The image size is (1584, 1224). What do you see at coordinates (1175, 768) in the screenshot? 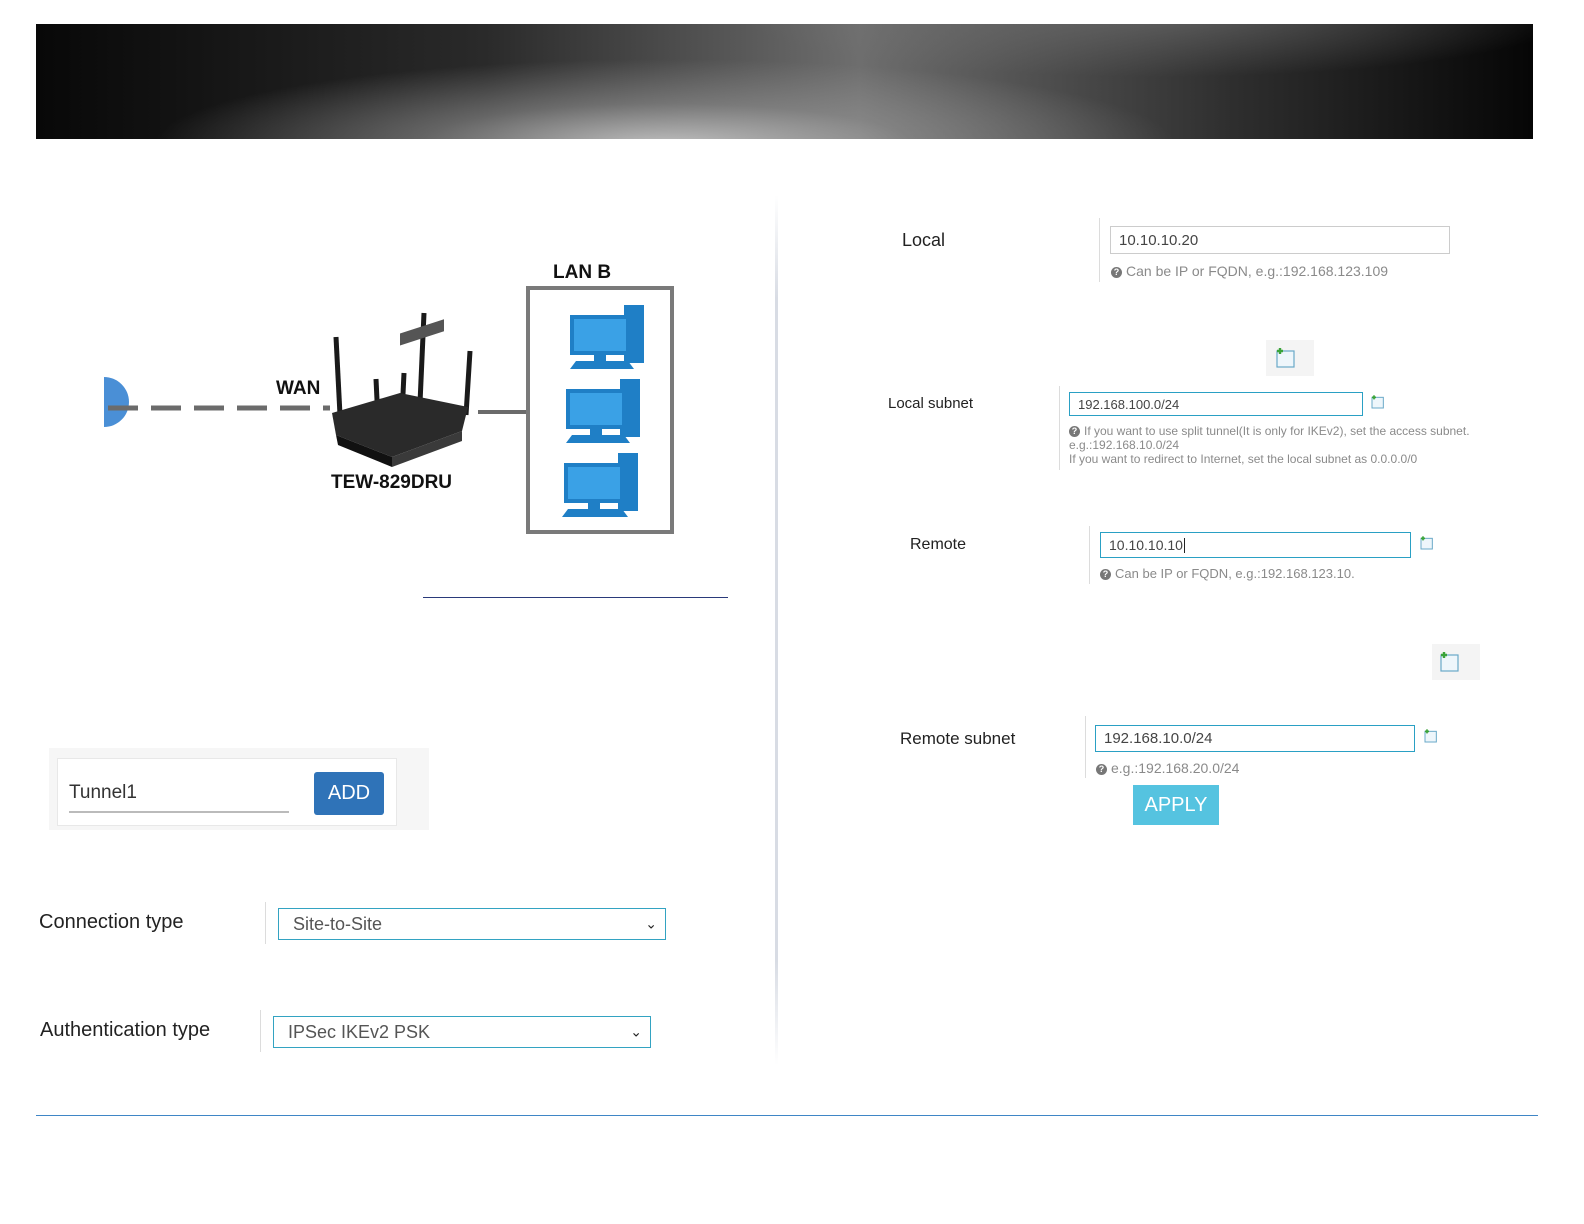
I see `remote-subnet-hint-text: e.g.:192.168.20.0/24` at bounding box center [1175, 768].